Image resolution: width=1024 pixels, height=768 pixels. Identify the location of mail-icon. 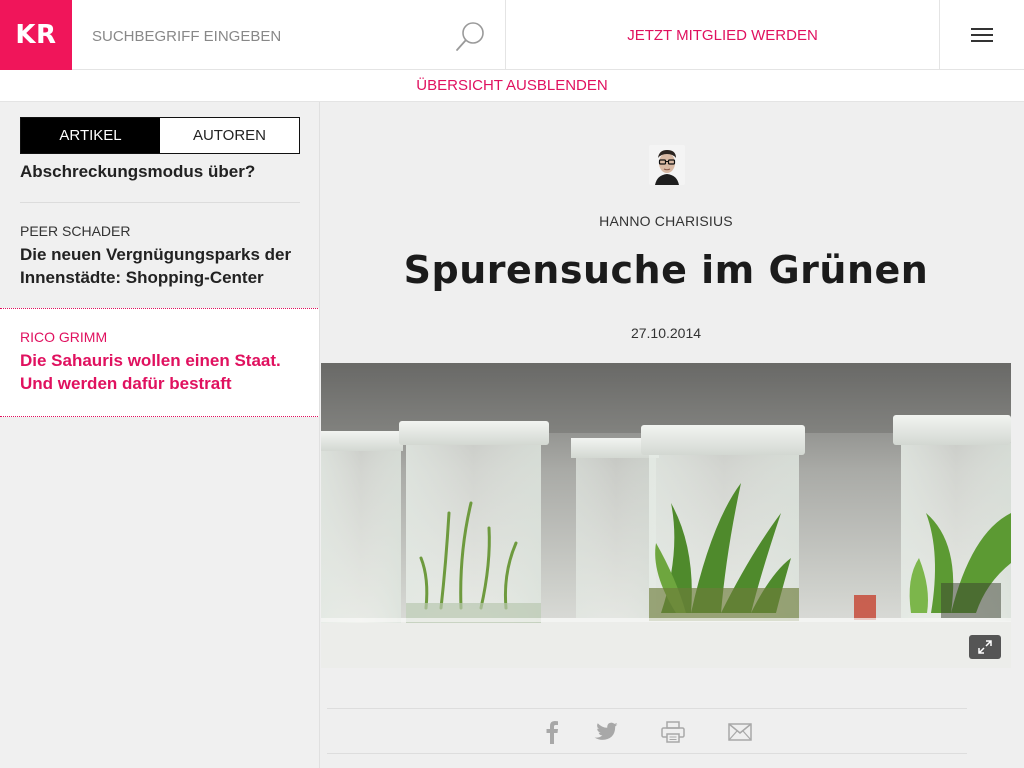
(740, 732).